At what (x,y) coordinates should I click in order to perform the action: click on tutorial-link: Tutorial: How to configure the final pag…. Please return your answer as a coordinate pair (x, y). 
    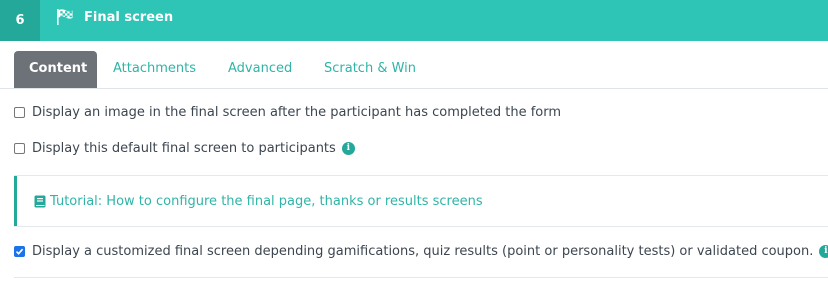
    Looking at the image, I should click on (266, 201).